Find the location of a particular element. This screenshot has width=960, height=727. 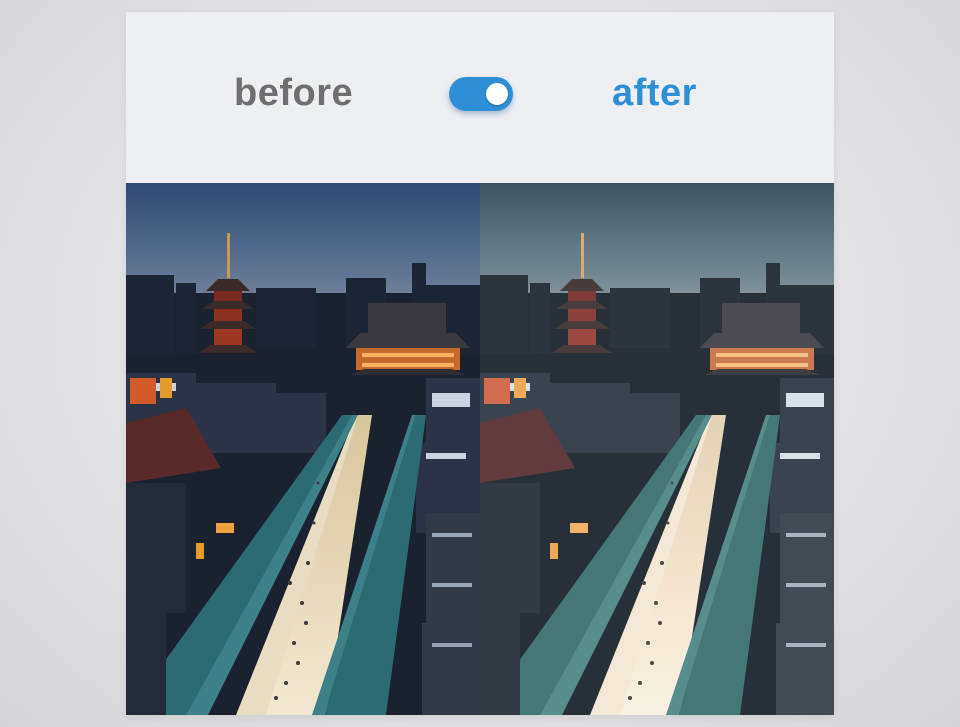

before-label: before is located at coordinates (294, 93).